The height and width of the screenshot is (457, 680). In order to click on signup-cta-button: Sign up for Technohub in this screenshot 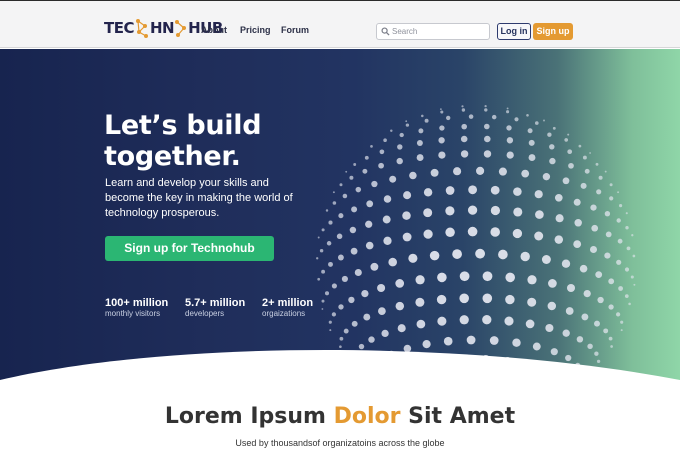, I will do `click(189, 248)`.